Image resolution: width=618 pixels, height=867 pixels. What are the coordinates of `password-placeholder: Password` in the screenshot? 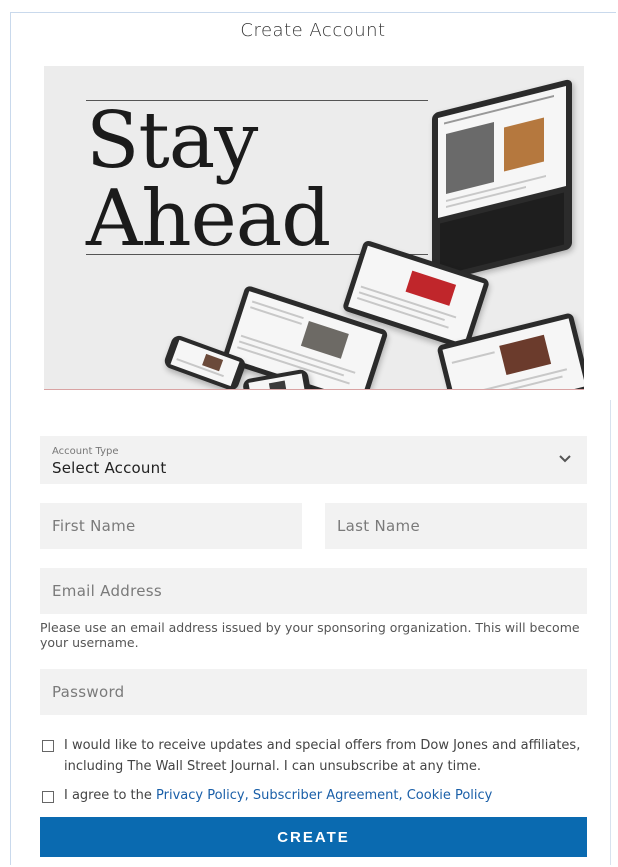 It's located at (88, 692).